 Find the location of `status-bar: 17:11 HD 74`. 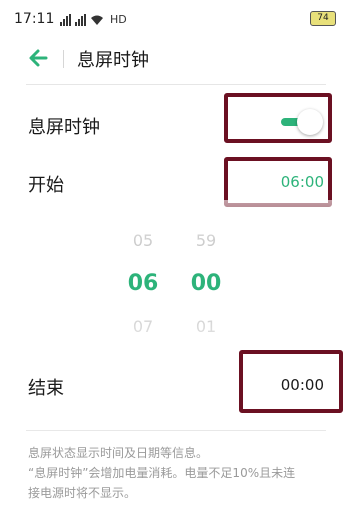

status-bar: 17:11 HD 74 is located at coordinates (175, 18).